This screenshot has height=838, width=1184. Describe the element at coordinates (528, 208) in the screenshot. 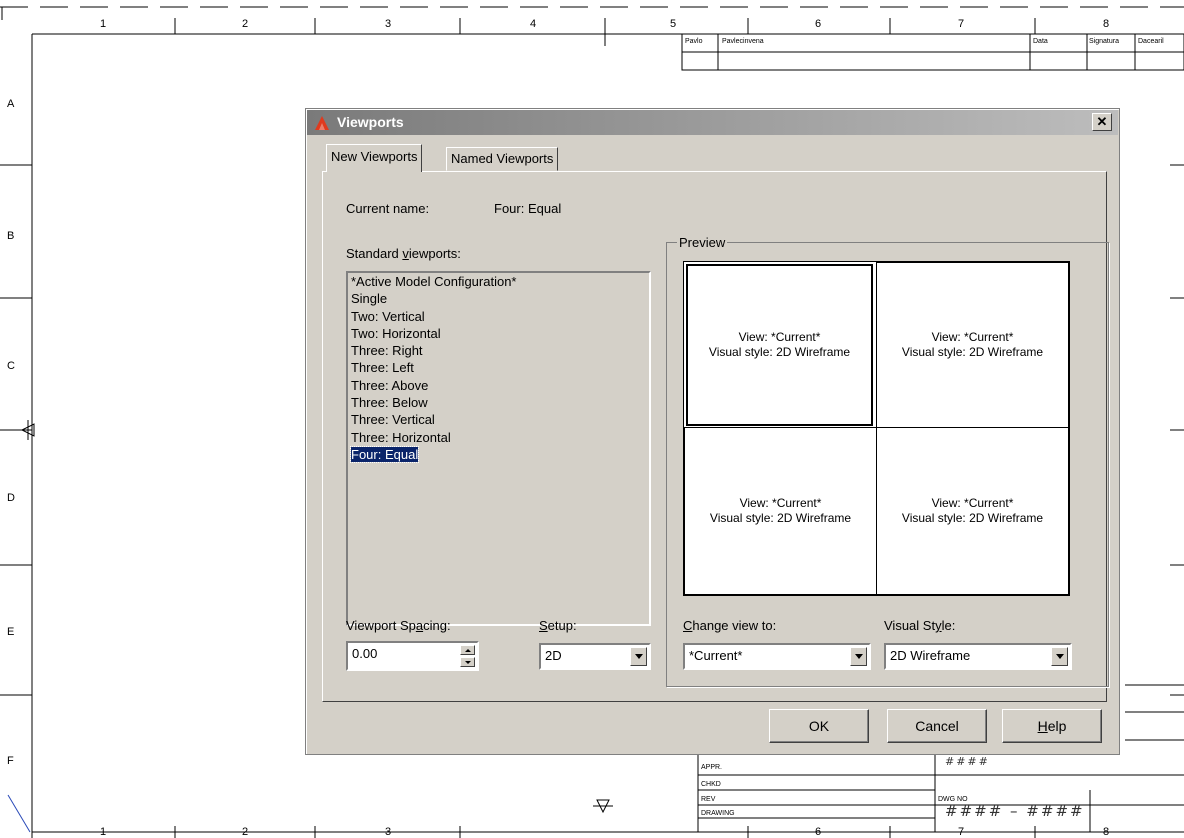

I see `current-name-value: Four: Equal` at that location.